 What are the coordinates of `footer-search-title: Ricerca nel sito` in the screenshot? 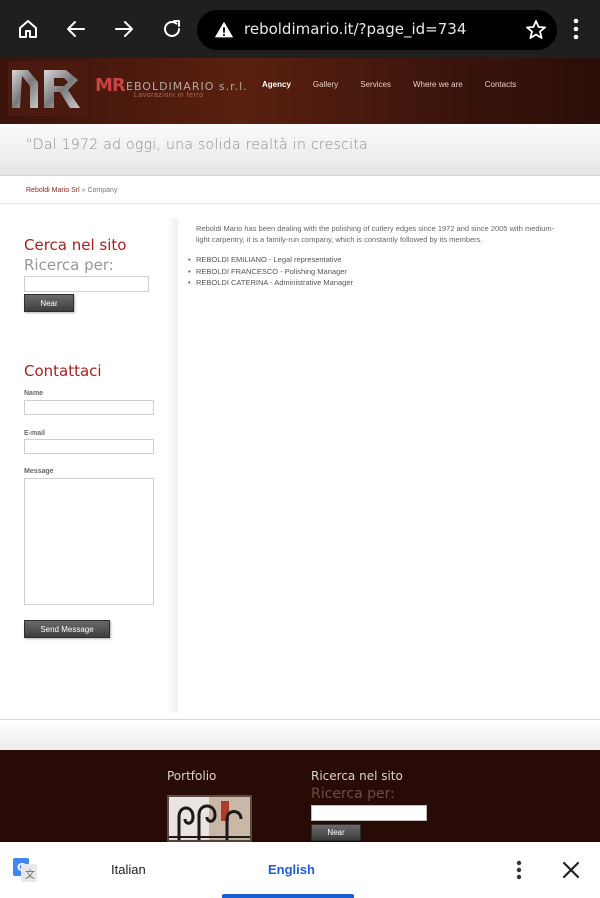 It's located at (357, 776).